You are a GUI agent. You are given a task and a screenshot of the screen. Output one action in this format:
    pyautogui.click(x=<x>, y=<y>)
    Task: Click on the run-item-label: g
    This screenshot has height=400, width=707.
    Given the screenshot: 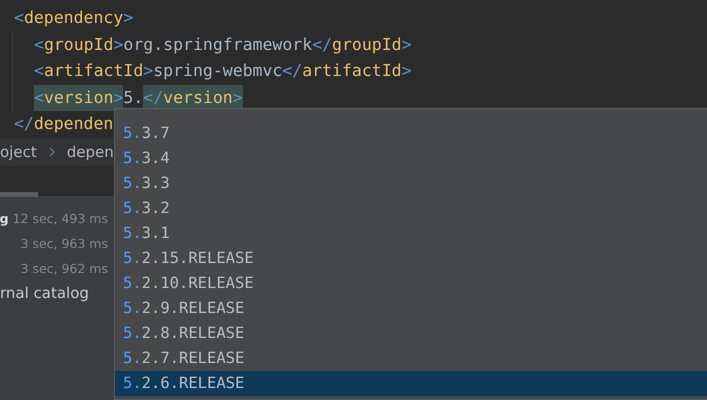 What is the action you would take?
    pyautogui.click(x=4, y=218)
    